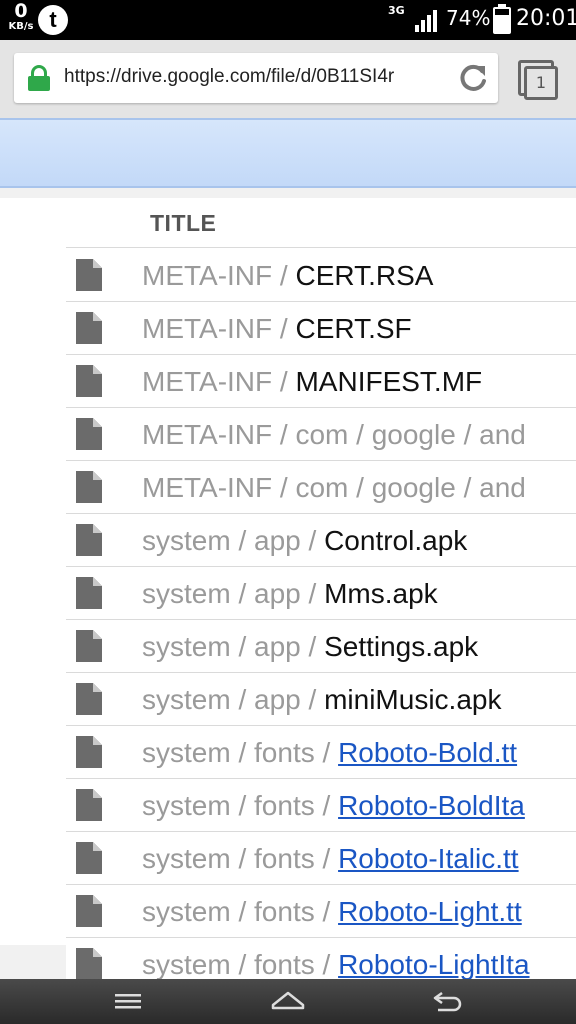 The height and width of the screenshot is (1024, 576). Describe the element at coordinates (288, 193) in the screenshot. I see `content-gap` at that location.